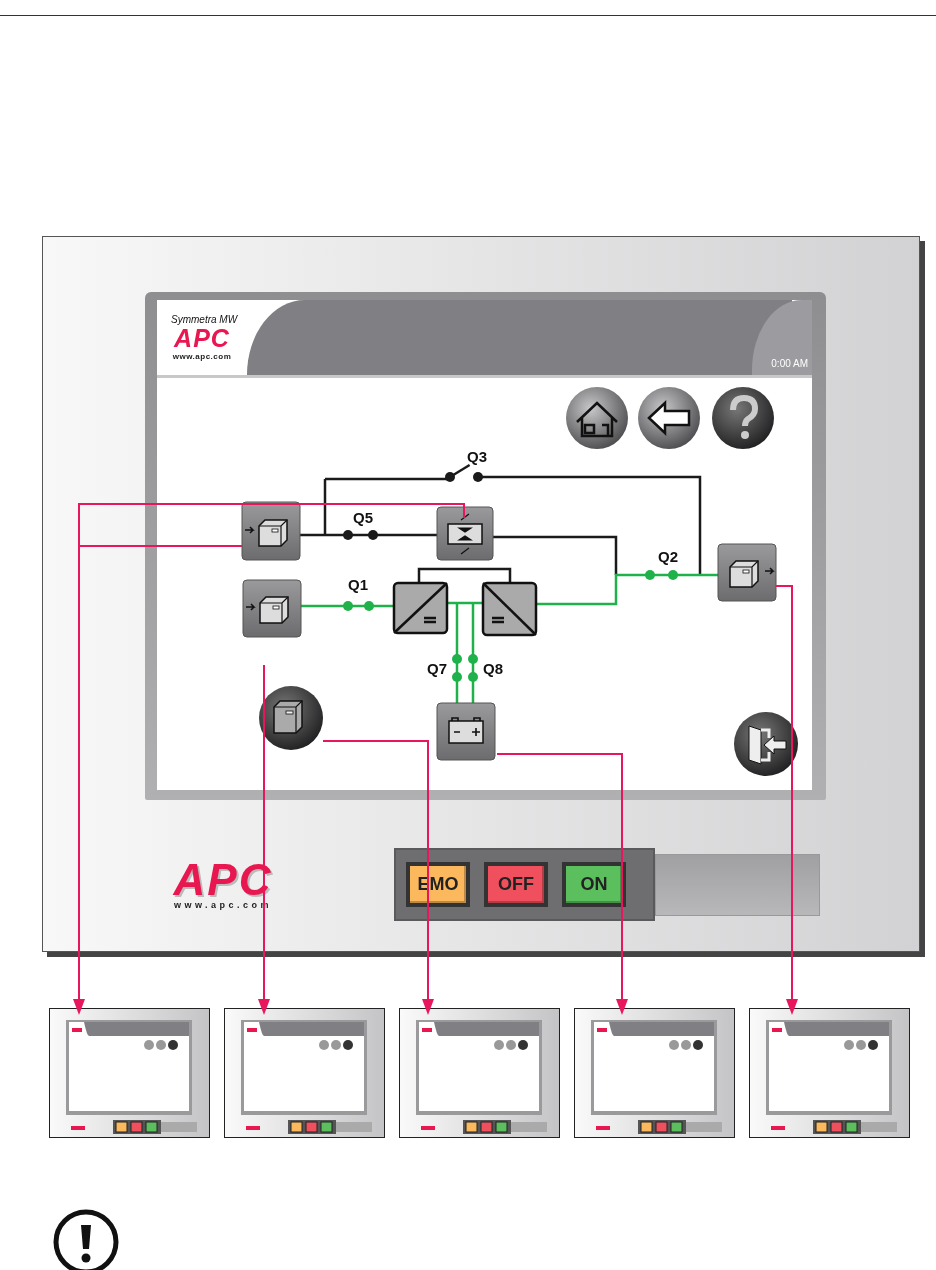  I want to click on static-switch-button, so click(465, 533).